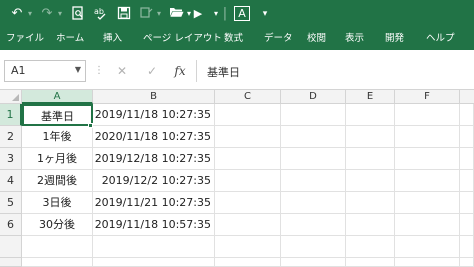 This screenshot has width=474, height=267. What do you see at coordinates (11, 137) in the screenshot?
I see `row-header-2: 2` at bounding box center [11, 137].